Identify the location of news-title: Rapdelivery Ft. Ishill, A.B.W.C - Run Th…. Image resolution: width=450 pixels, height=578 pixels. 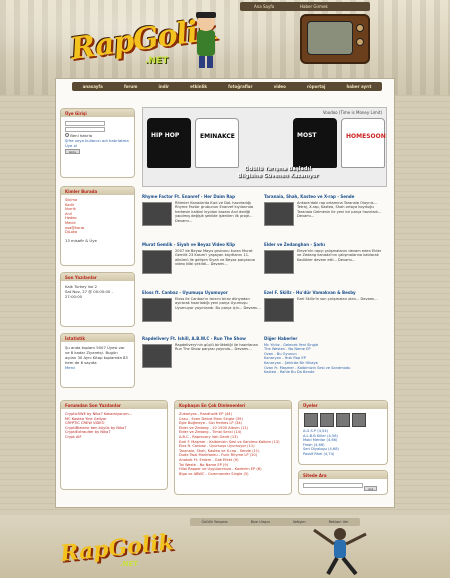
(202, 339).